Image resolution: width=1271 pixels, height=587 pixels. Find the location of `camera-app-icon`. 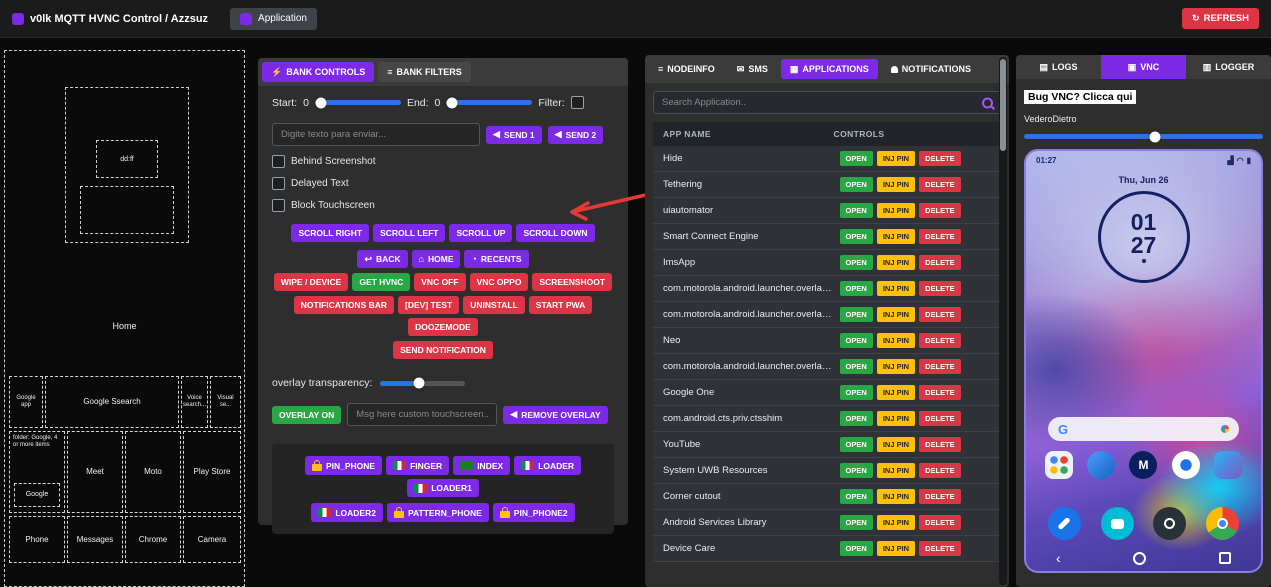

camera-app-icon is located at coordinates (1170, 523).